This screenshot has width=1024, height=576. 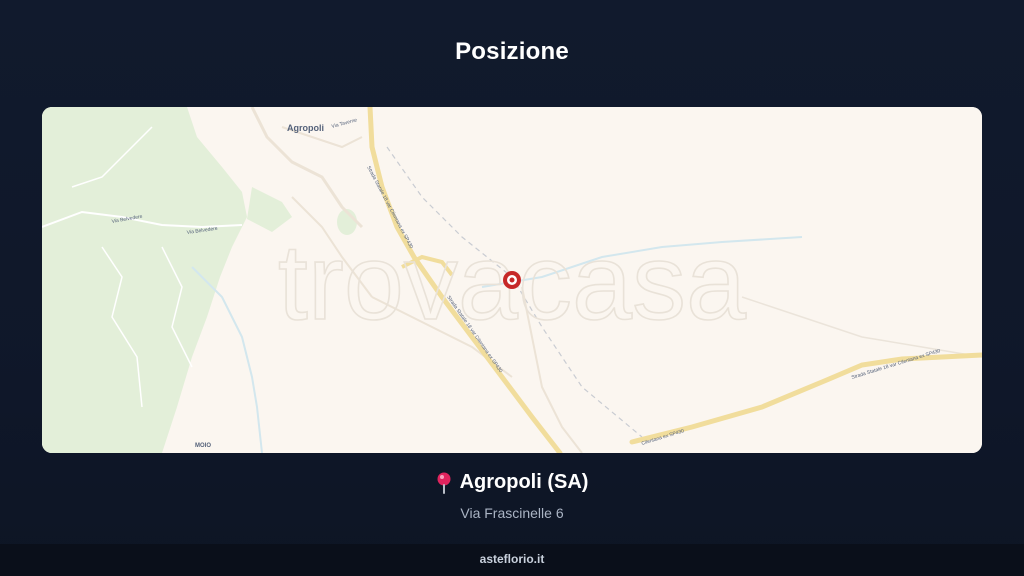 I want to click on label-agropoli: Agropoli, so click(x=305, y=128).